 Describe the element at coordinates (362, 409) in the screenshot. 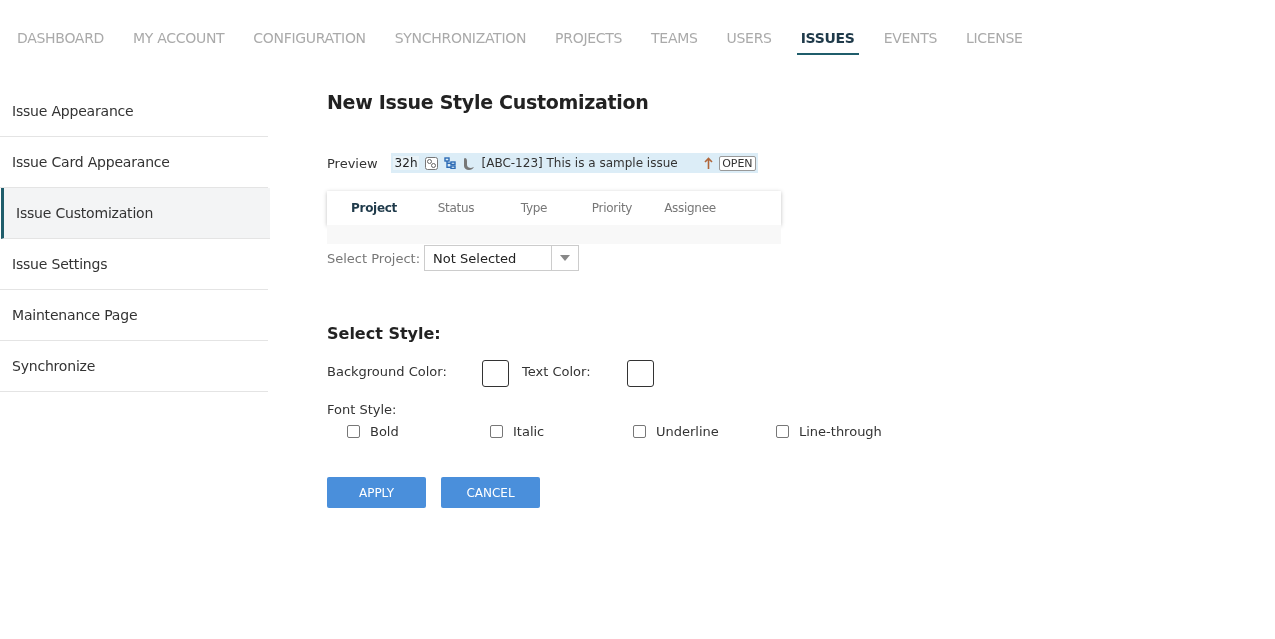

I see `font-style-label: Font Style:` at that location.